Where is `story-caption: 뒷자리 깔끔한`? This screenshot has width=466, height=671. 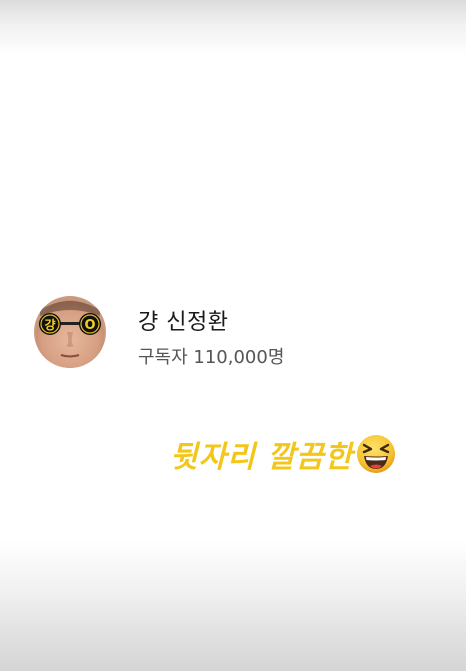 story-caption: 뒷자리 깔끔한 is located at coordinates (283, 454).